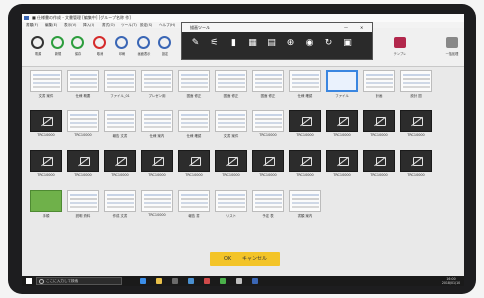 The height and width of the screenshot is (298, 484). I want to click on thumbnail-item: リスト, so click(231, 204).